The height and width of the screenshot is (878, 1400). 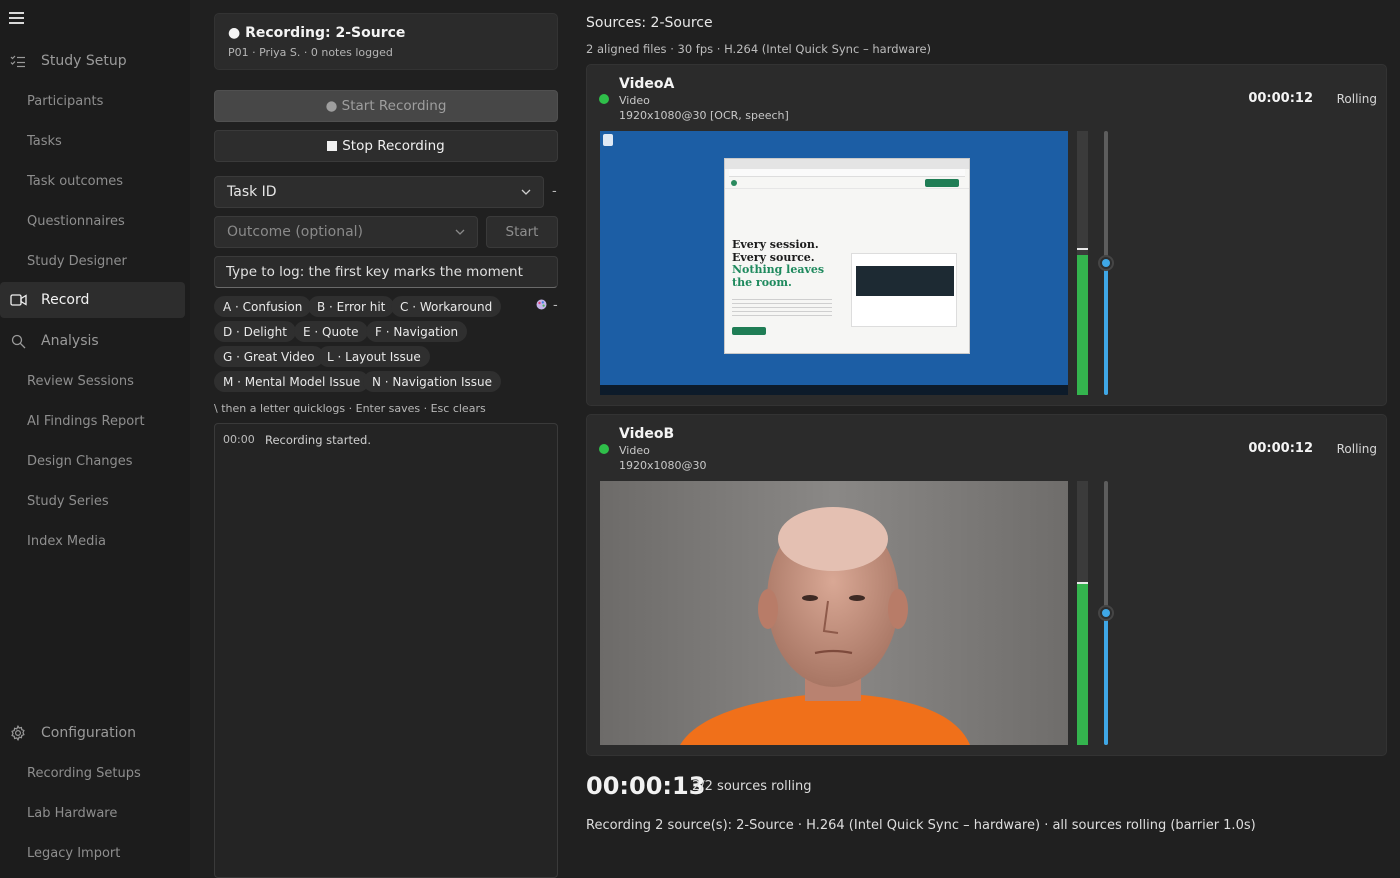 I want to click on sidebar-item-task-outcomes: Task outcomes, so click(x=92, y=181).